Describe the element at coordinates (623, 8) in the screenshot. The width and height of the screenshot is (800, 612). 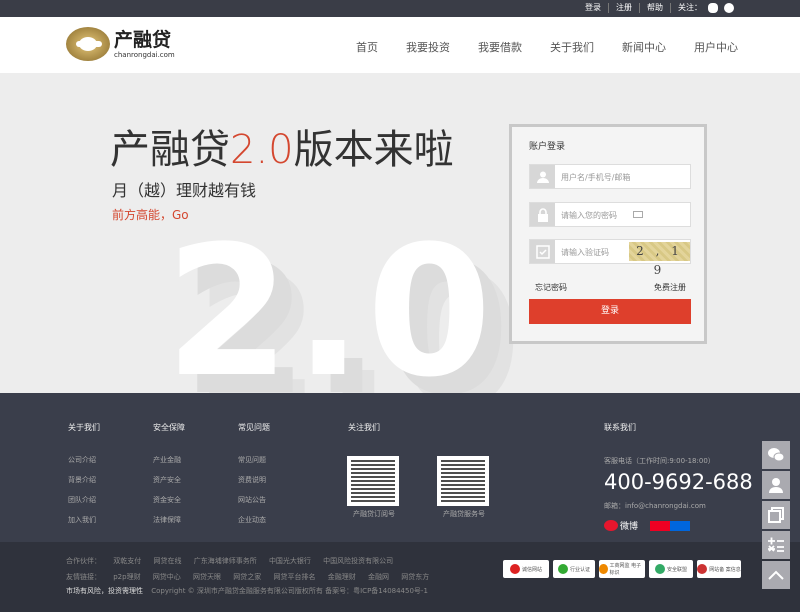
I see `register-link: 注册` at that location.